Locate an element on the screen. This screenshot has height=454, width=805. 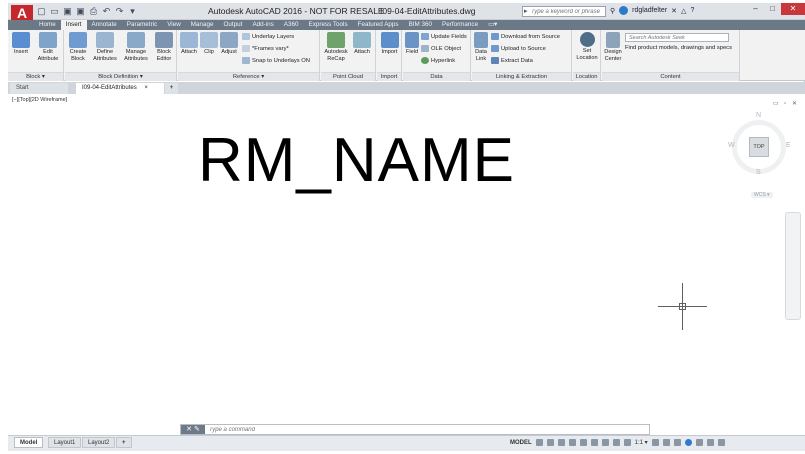
tab-a360: A360 is located at coordinates (291, 25).